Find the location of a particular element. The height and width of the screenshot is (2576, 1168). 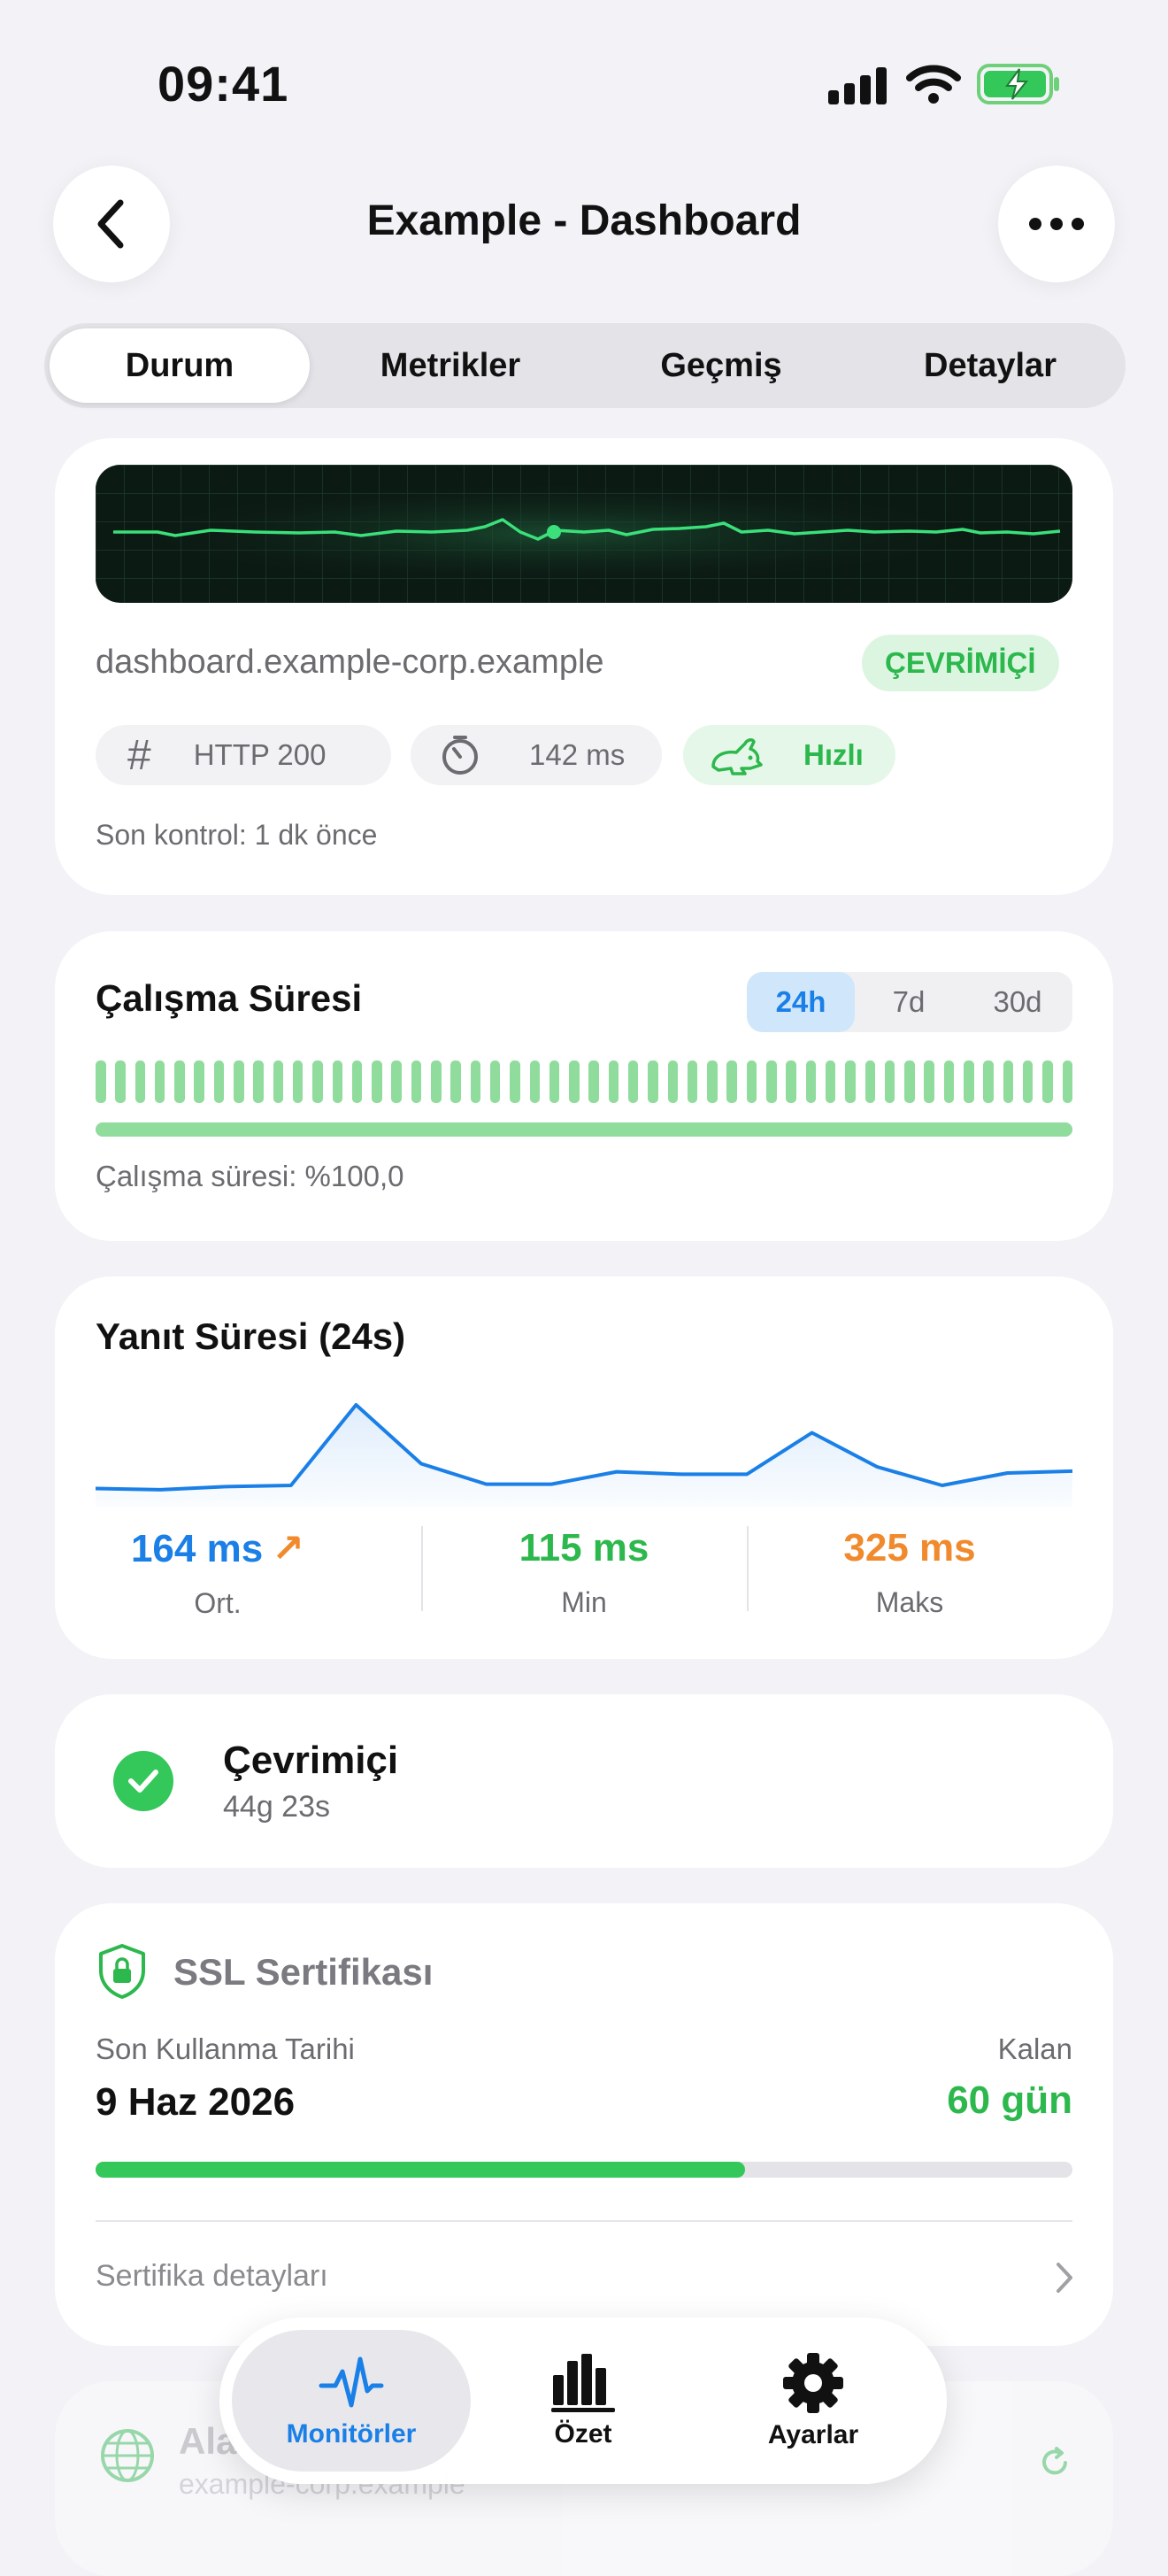

uptime-title: Çalışma Süresi is located at coordinates (229, 998).